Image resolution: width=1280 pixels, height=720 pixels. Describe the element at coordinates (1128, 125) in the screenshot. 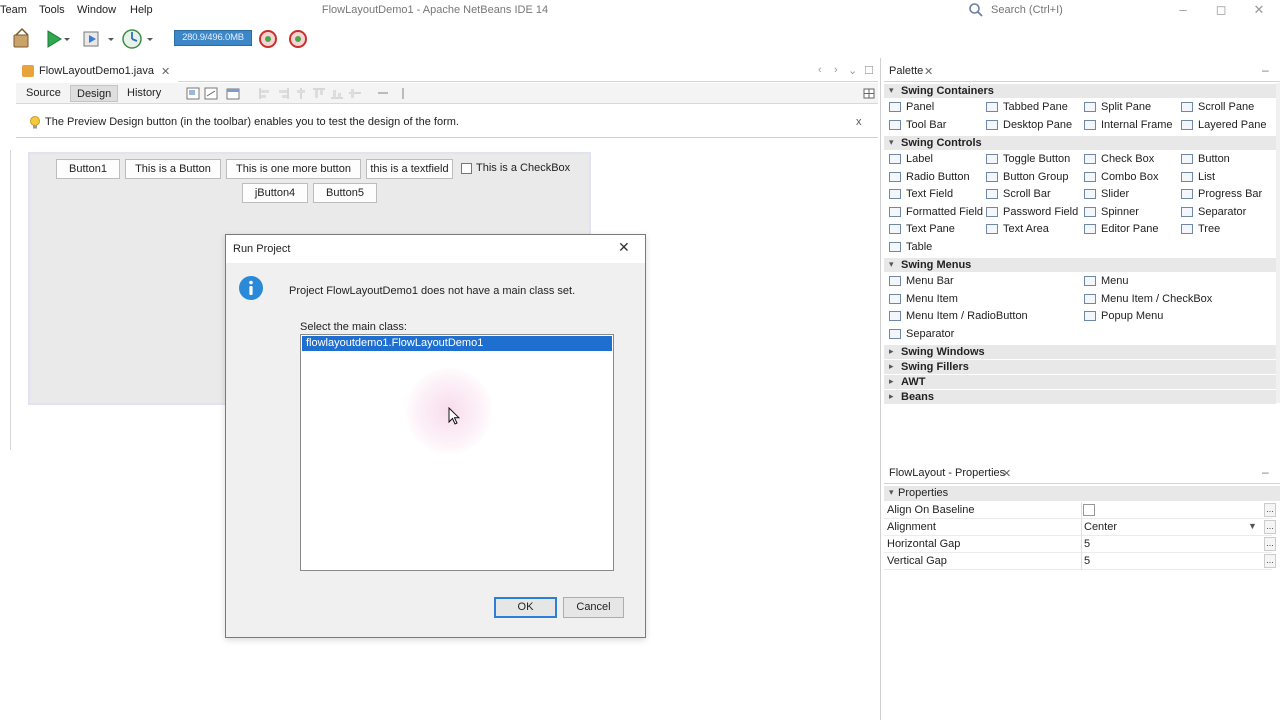

I see `palette-item-internal-frame: Internal Frame` at that location.